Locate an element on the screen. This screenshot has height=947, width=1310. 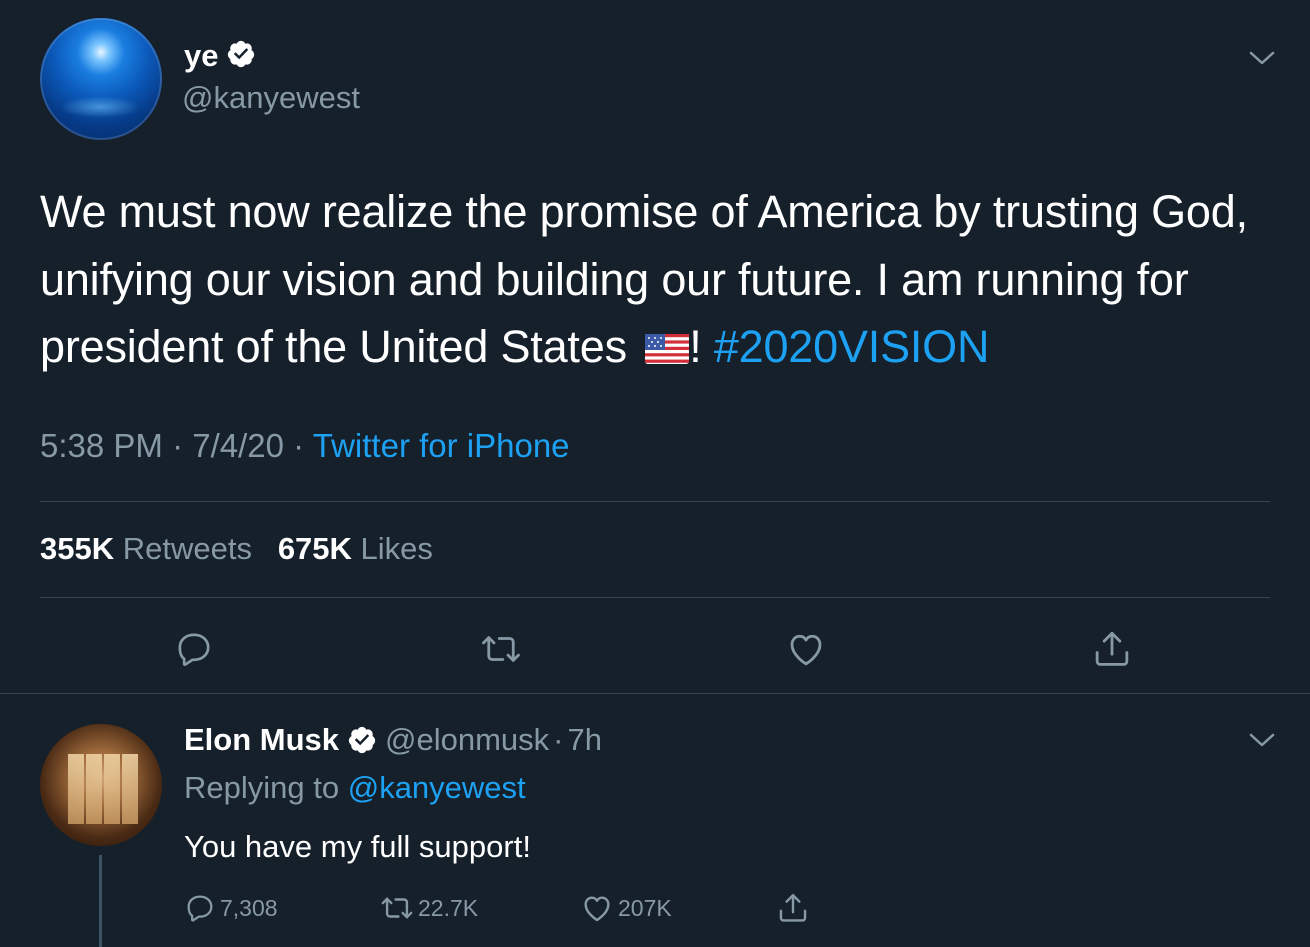
reply-button is located at coordinates (194, 649).